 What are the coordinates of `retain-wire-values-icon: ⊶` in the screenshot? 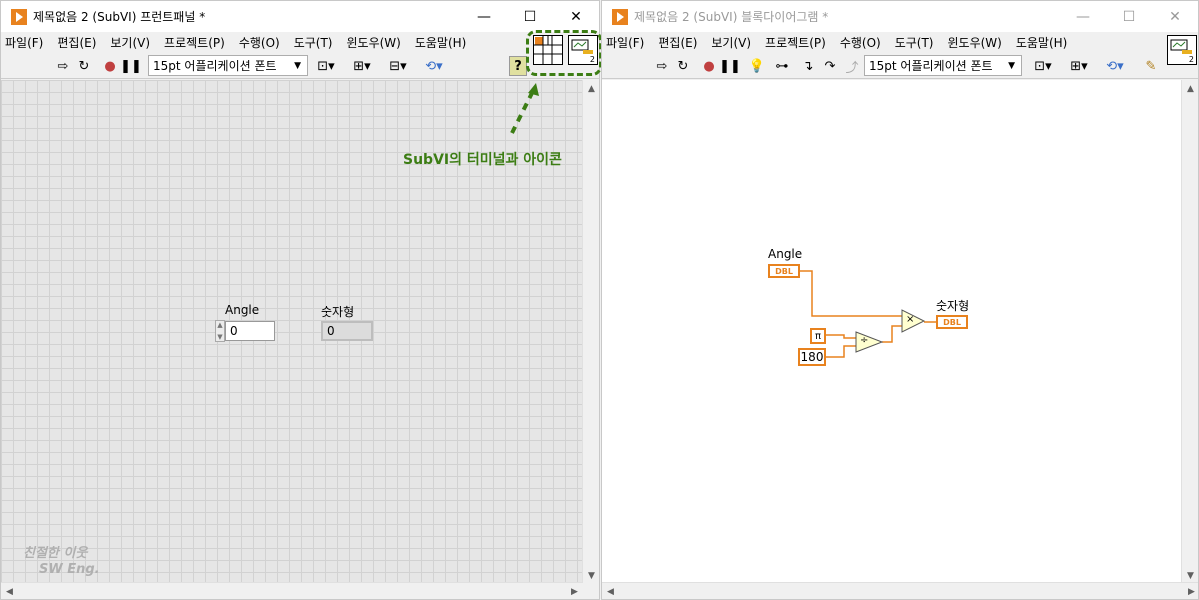 It's located at (782, 66).